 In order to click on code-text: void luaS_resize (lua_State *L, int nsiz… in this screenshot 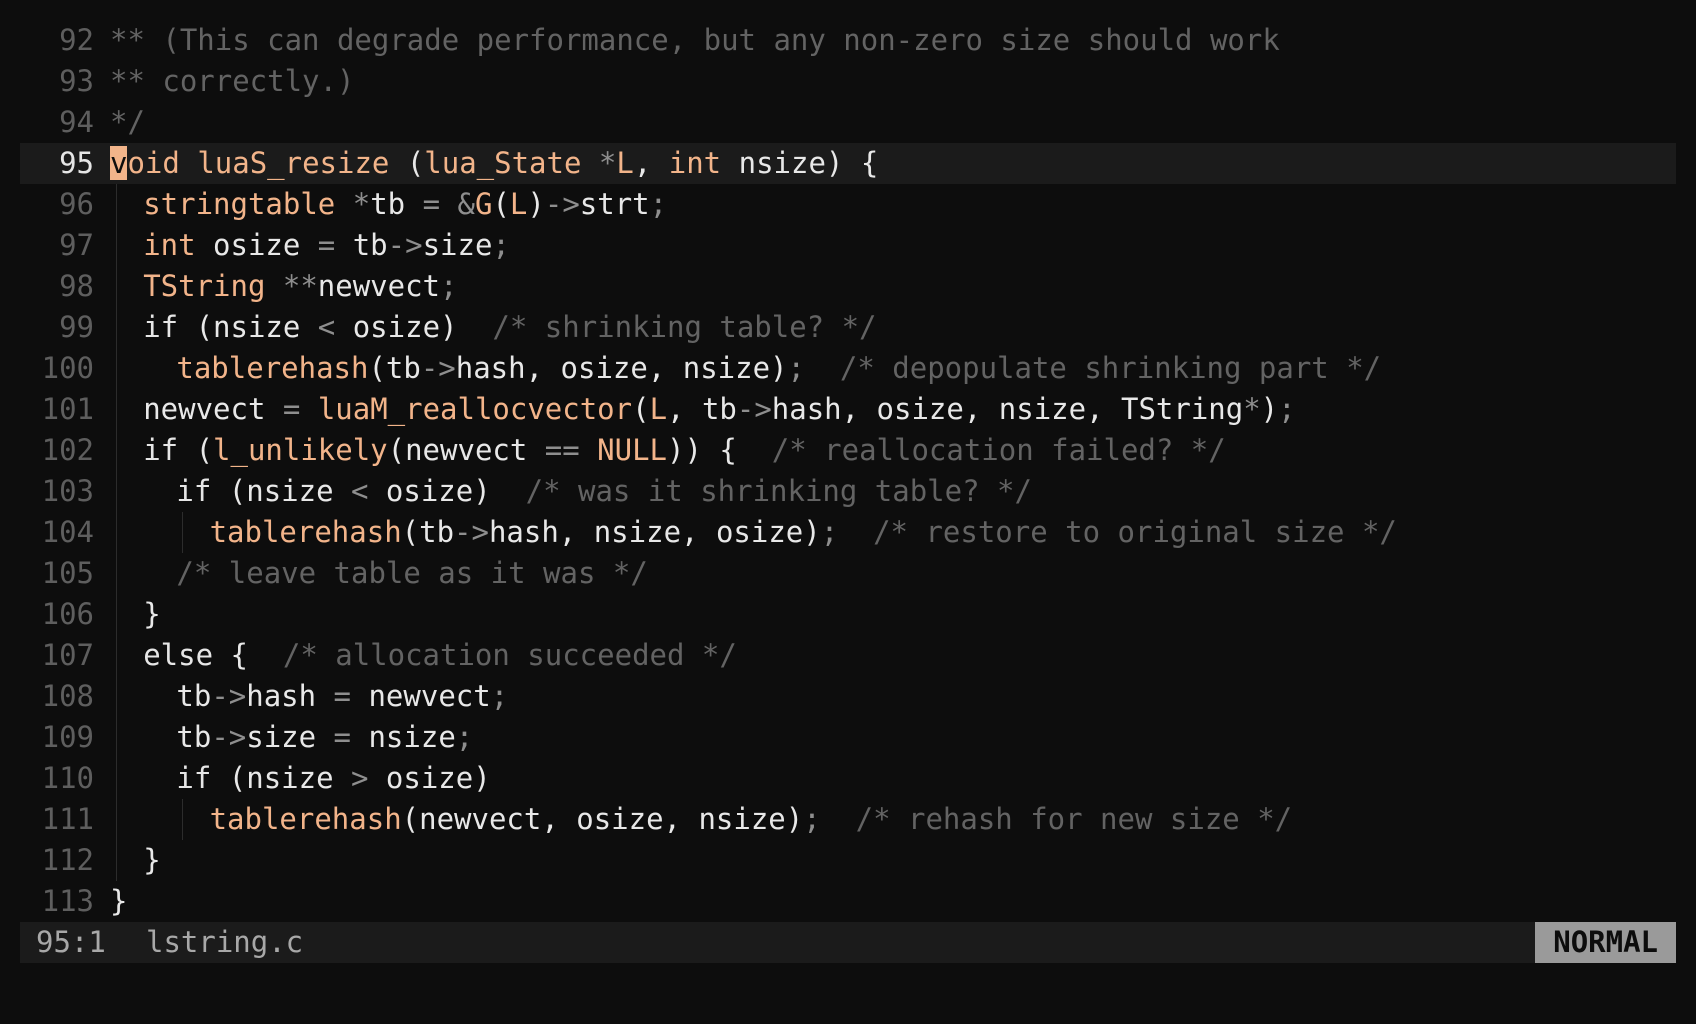, I will do `click(494, 163)`.